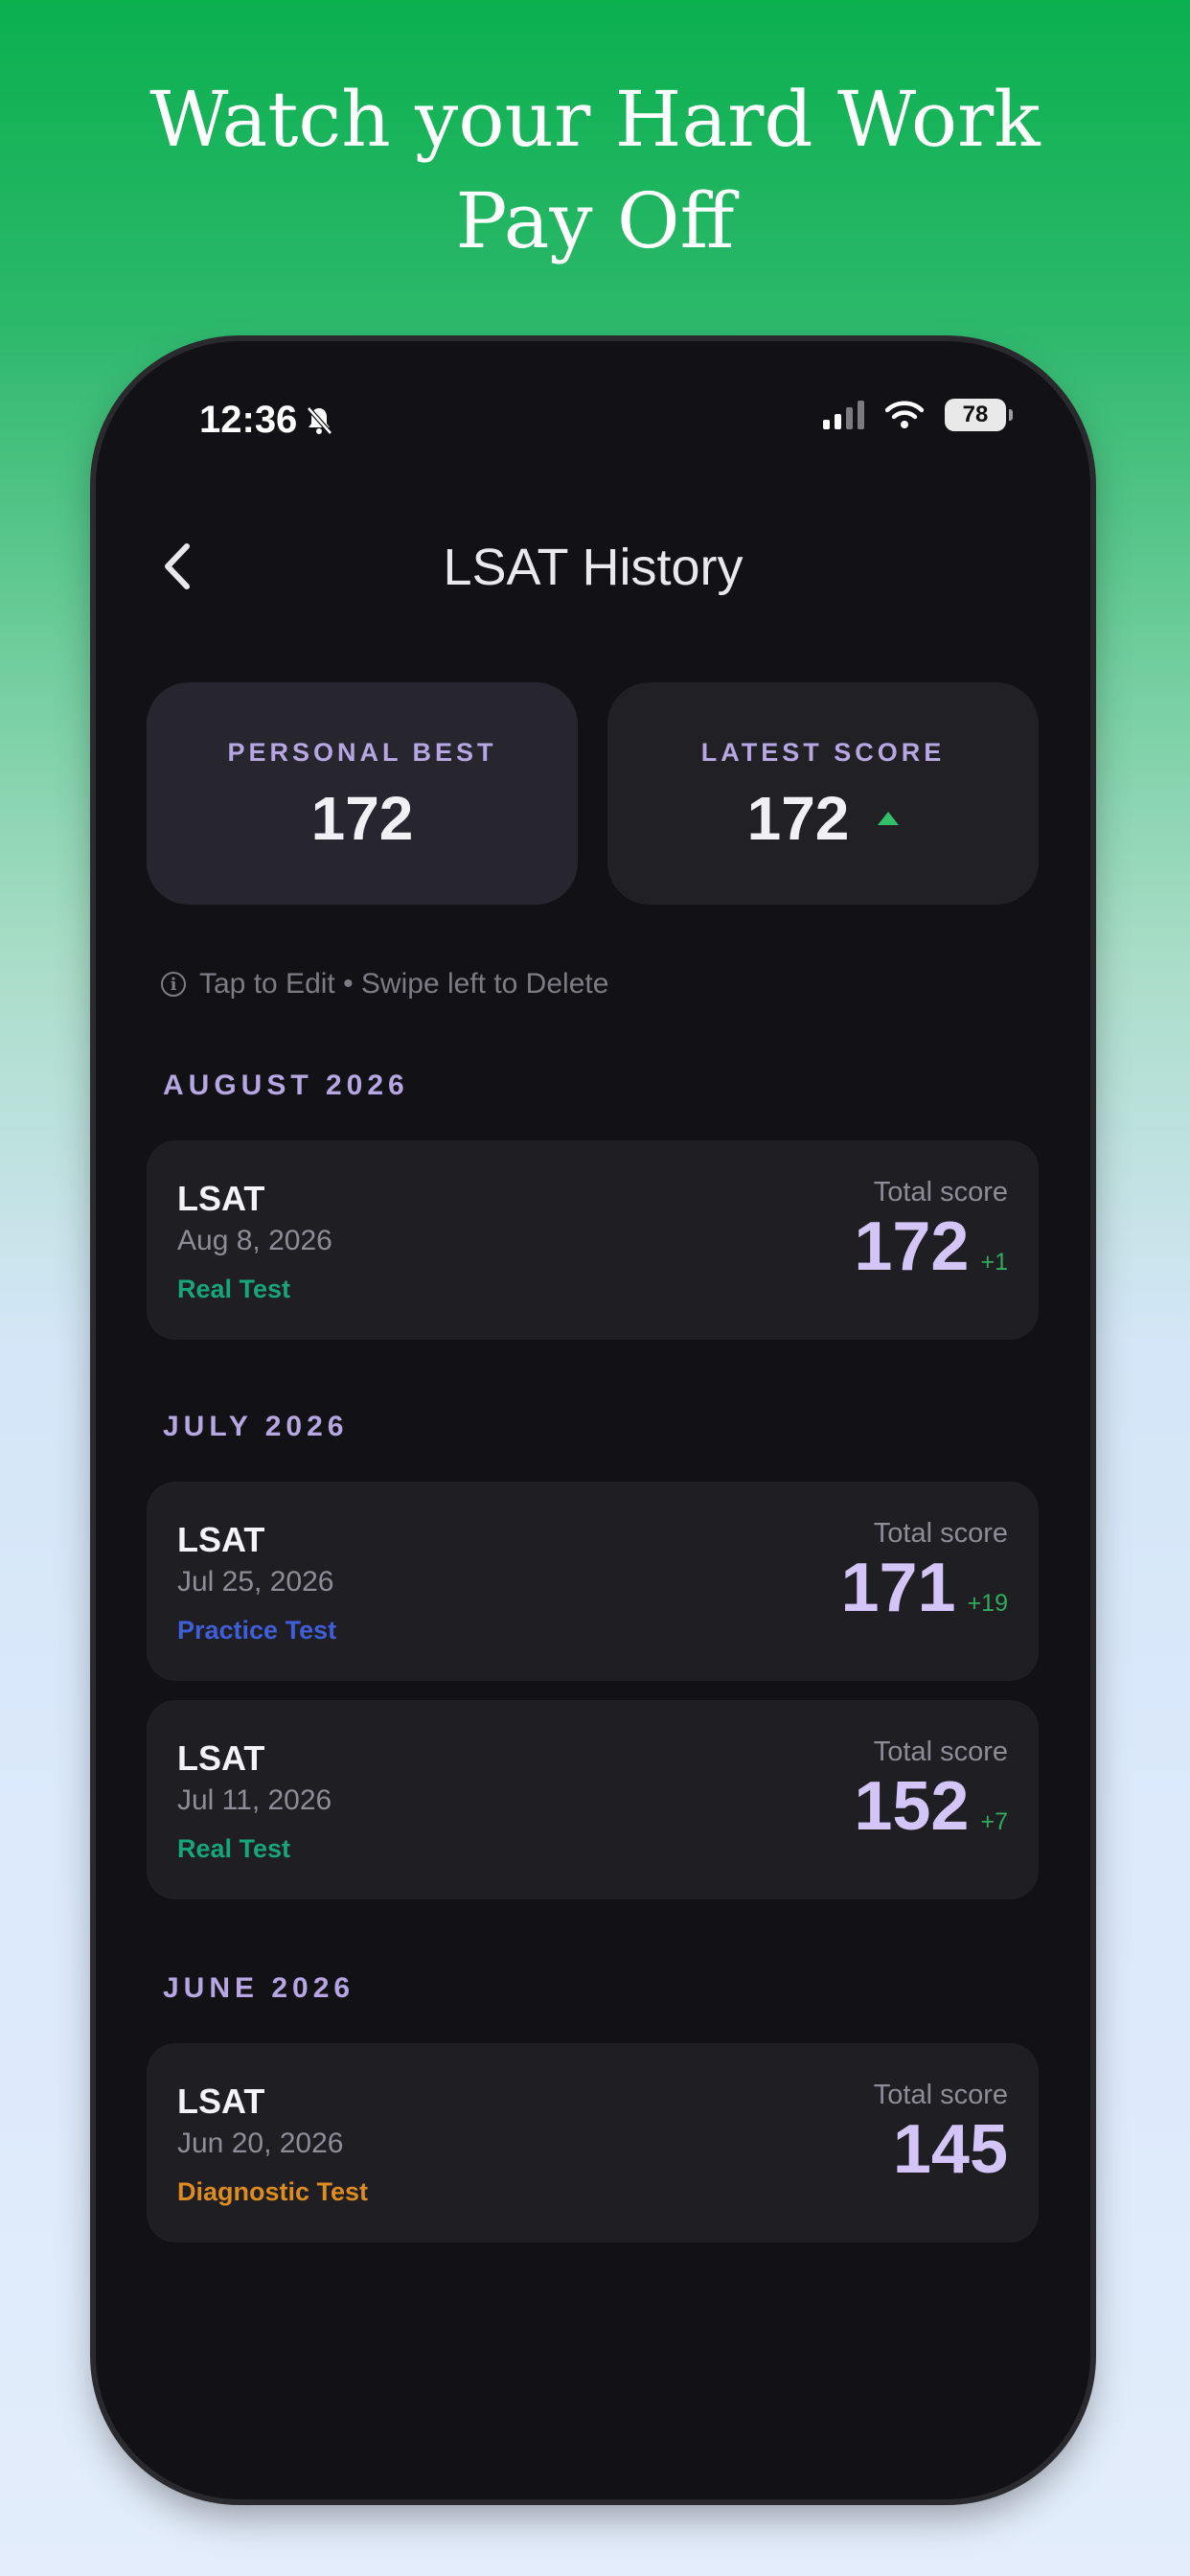 The image size is (1190, 2576). I want to click on entry-score: 152, so click(912, 1806).